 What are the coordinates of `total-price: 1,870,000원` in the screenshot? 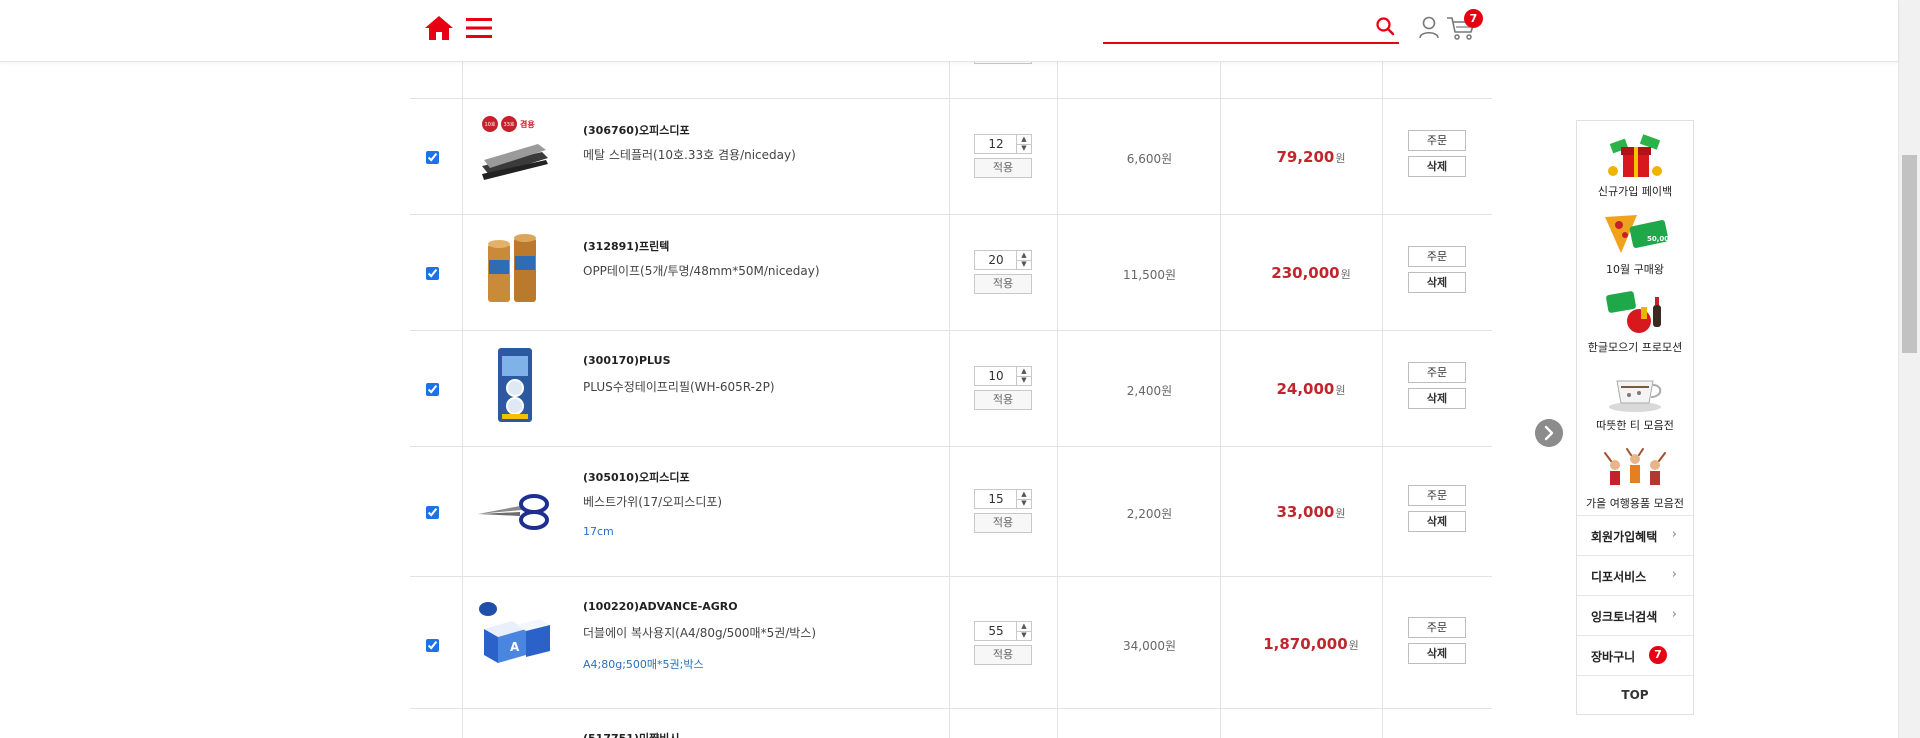 It's located at (1311, 644).